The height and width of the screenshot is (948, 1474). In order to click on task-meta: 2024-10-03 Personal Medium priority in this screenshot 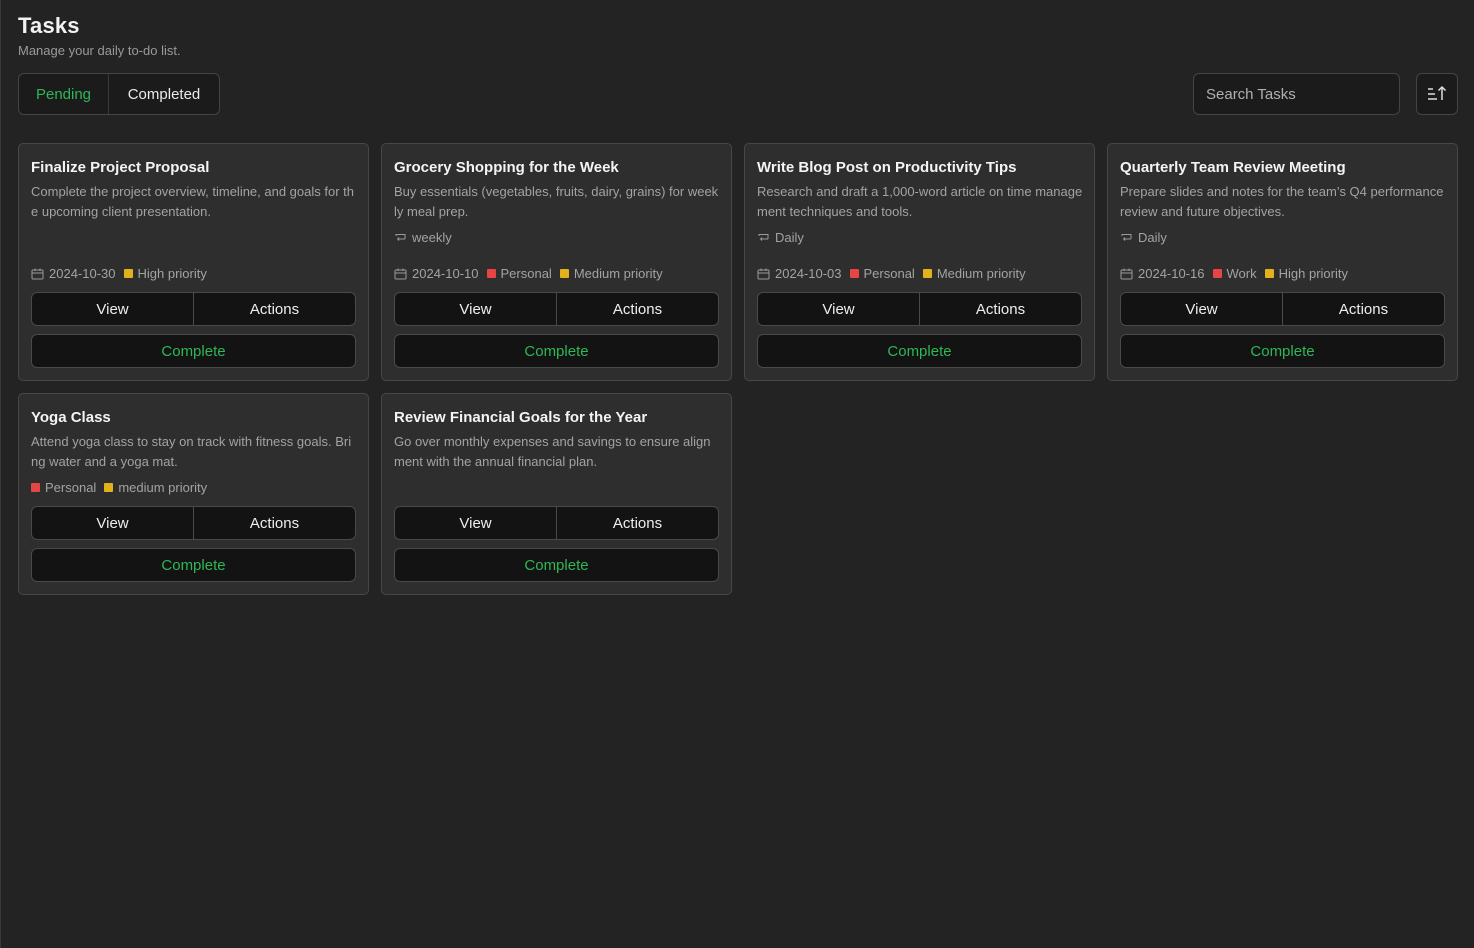, I will do `click(895, 273)`.